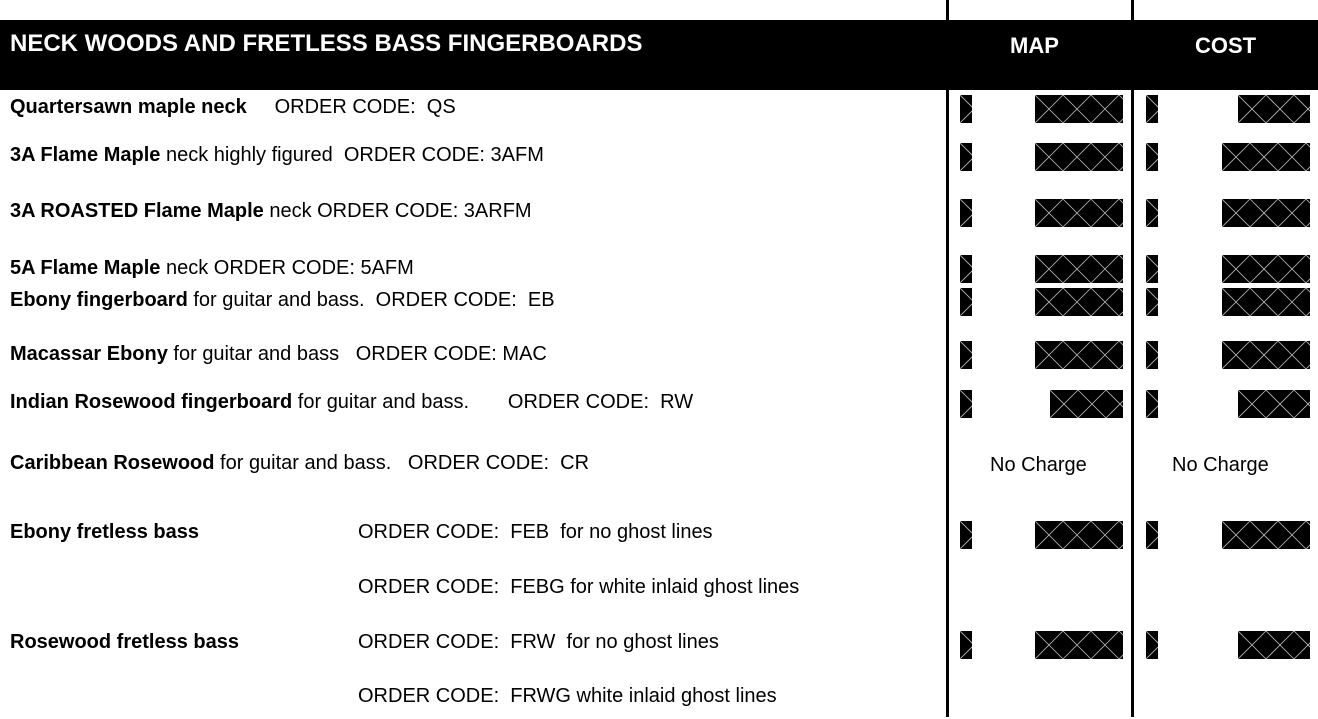 The image size is (1318, 719). I want to click on map-column-header: MAP, so click(1034, 45).